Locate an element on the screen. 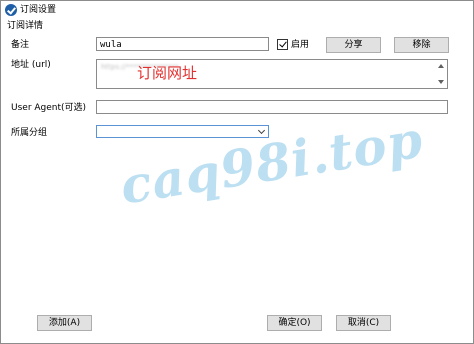 This screenshot has width=474, height=344. section-label: 订阅详情 is located at coordinates (25, 26).